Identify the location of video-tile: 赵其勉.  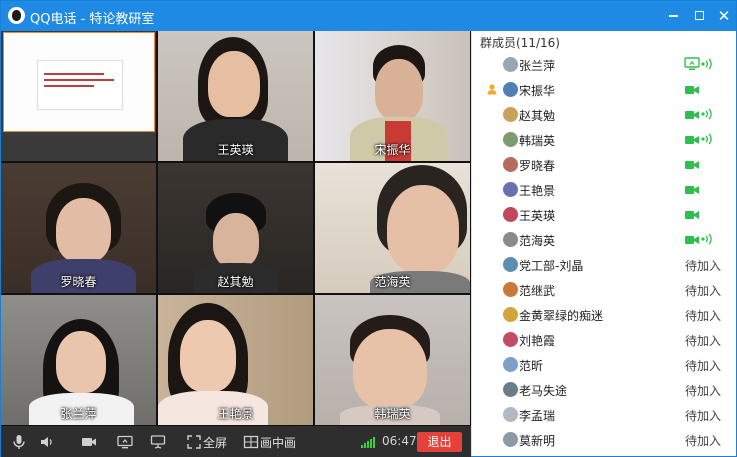
(235, 228).